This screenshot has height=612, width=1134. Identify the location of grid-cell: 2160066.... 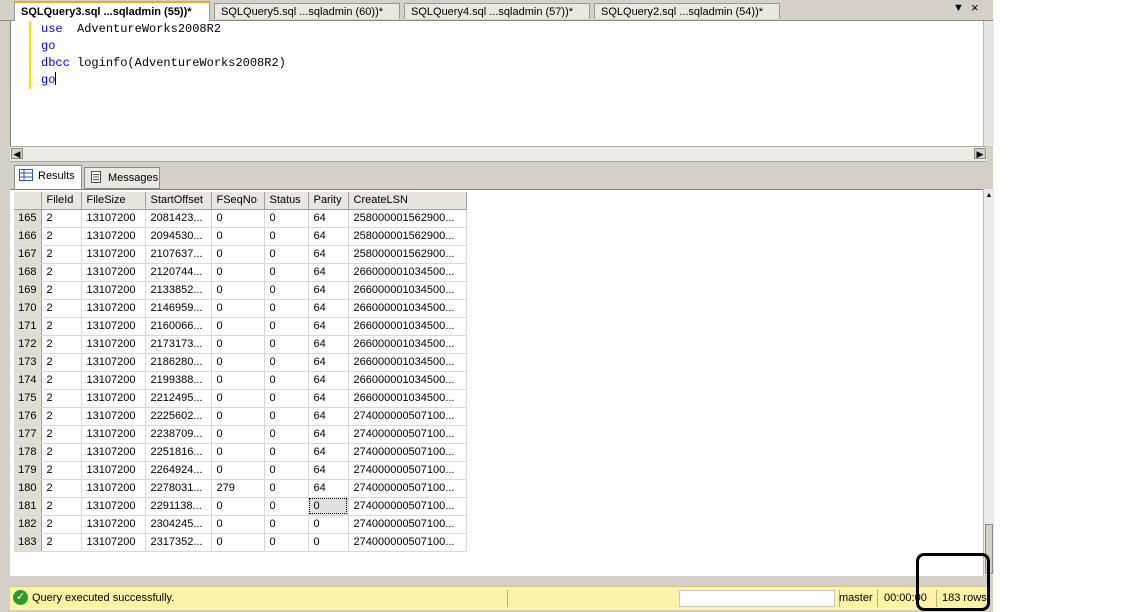
(178, 326).